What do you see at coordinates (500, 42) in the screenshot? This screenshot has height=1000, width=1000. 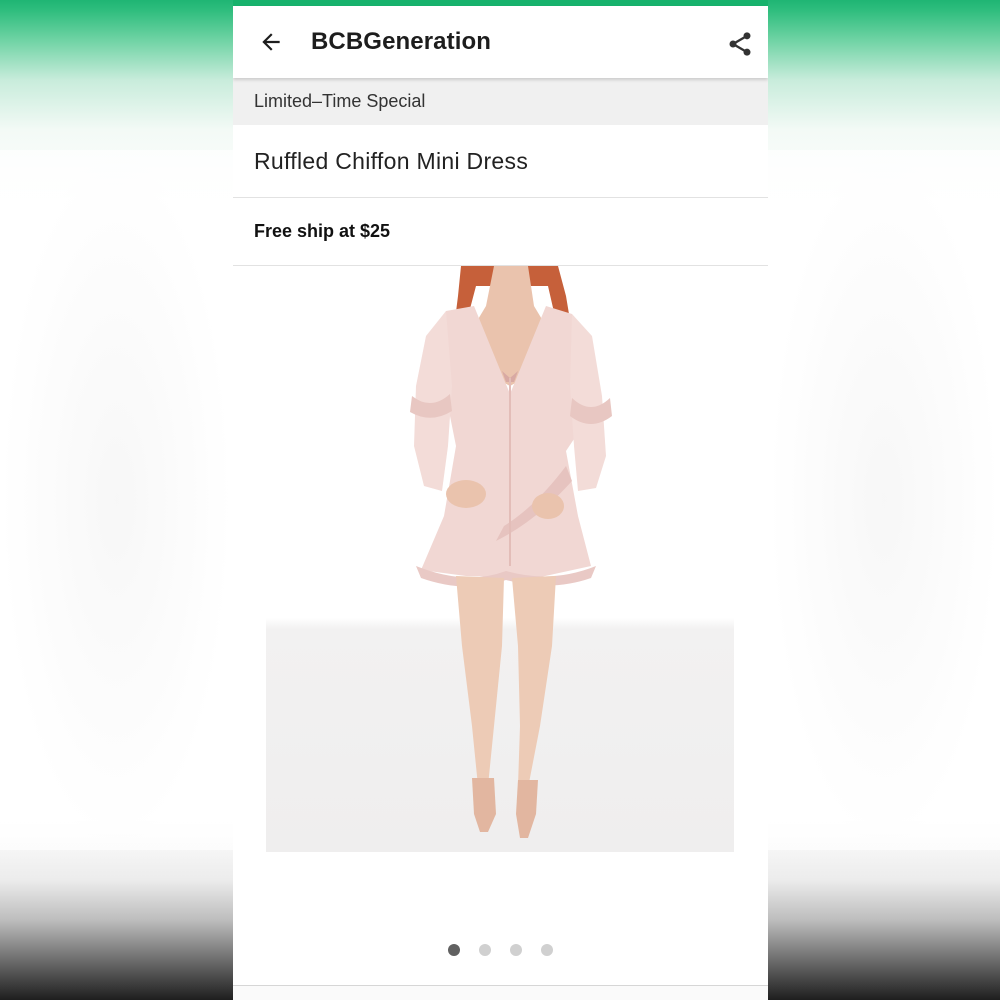 I see `app-bar: BCBGeneration` at bounding box center [500, 42].